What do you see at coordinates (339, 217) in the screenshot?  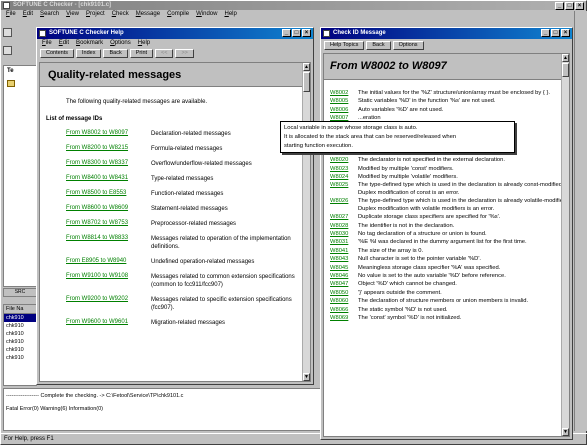 I see `message-id-link: W8027` at bounding box center [339, 217].